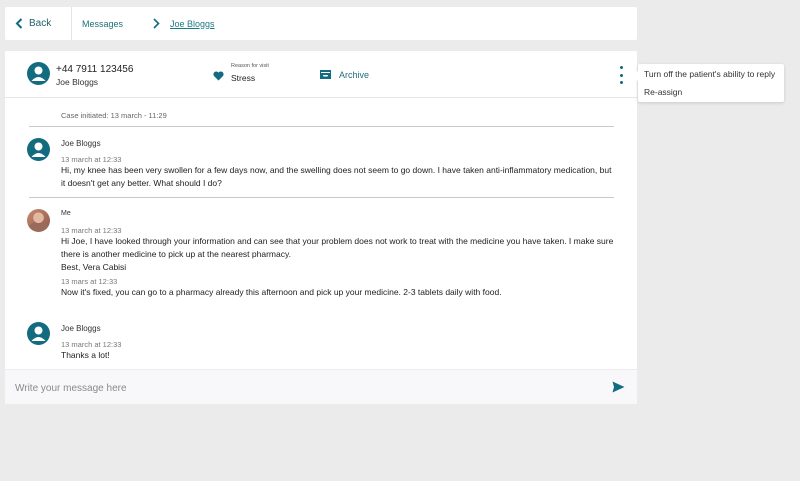 Image resolution: width=800 pixels, height=481 pixels. Describe the element at coordinates (621, 75) in the screenshot. I see `more-options-icon` at that location.